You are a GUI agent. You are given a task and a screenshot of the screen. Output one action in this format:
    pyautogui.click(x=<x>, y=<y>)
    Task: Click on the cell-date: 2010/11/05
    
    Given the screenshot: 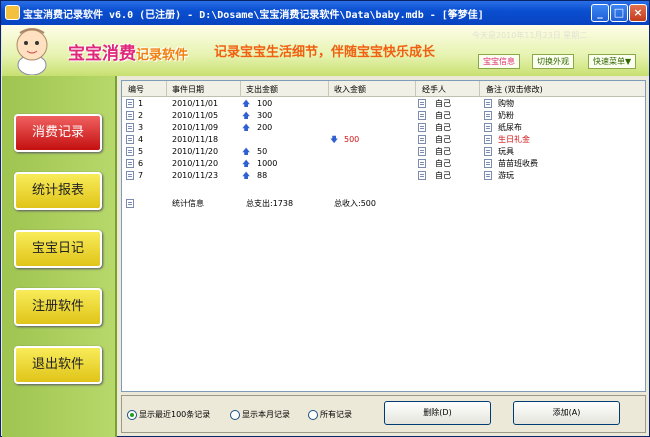 What is the action you would take?
    pyautogui.click(x=195, y=115)
    